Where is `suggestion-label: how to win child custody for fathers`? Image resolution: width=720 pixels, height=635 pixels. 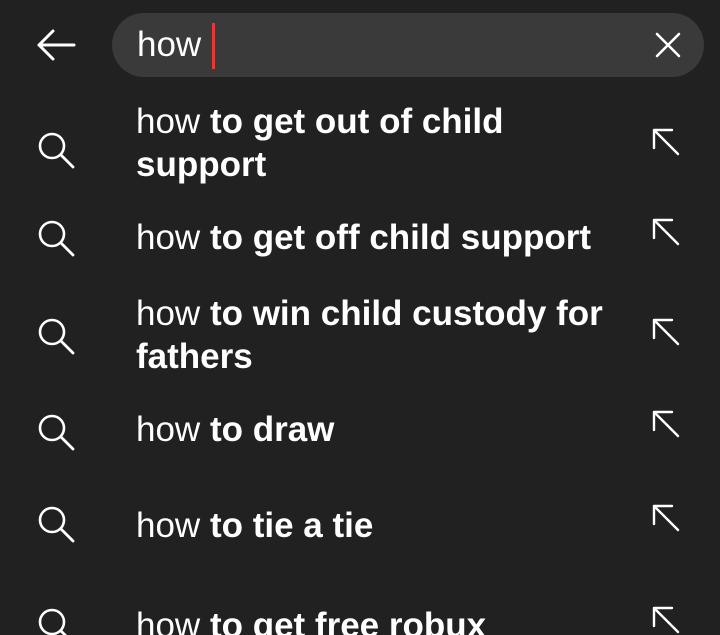 suggestion-label: how to win child custody for fathers is located at coordinates (369, 335).